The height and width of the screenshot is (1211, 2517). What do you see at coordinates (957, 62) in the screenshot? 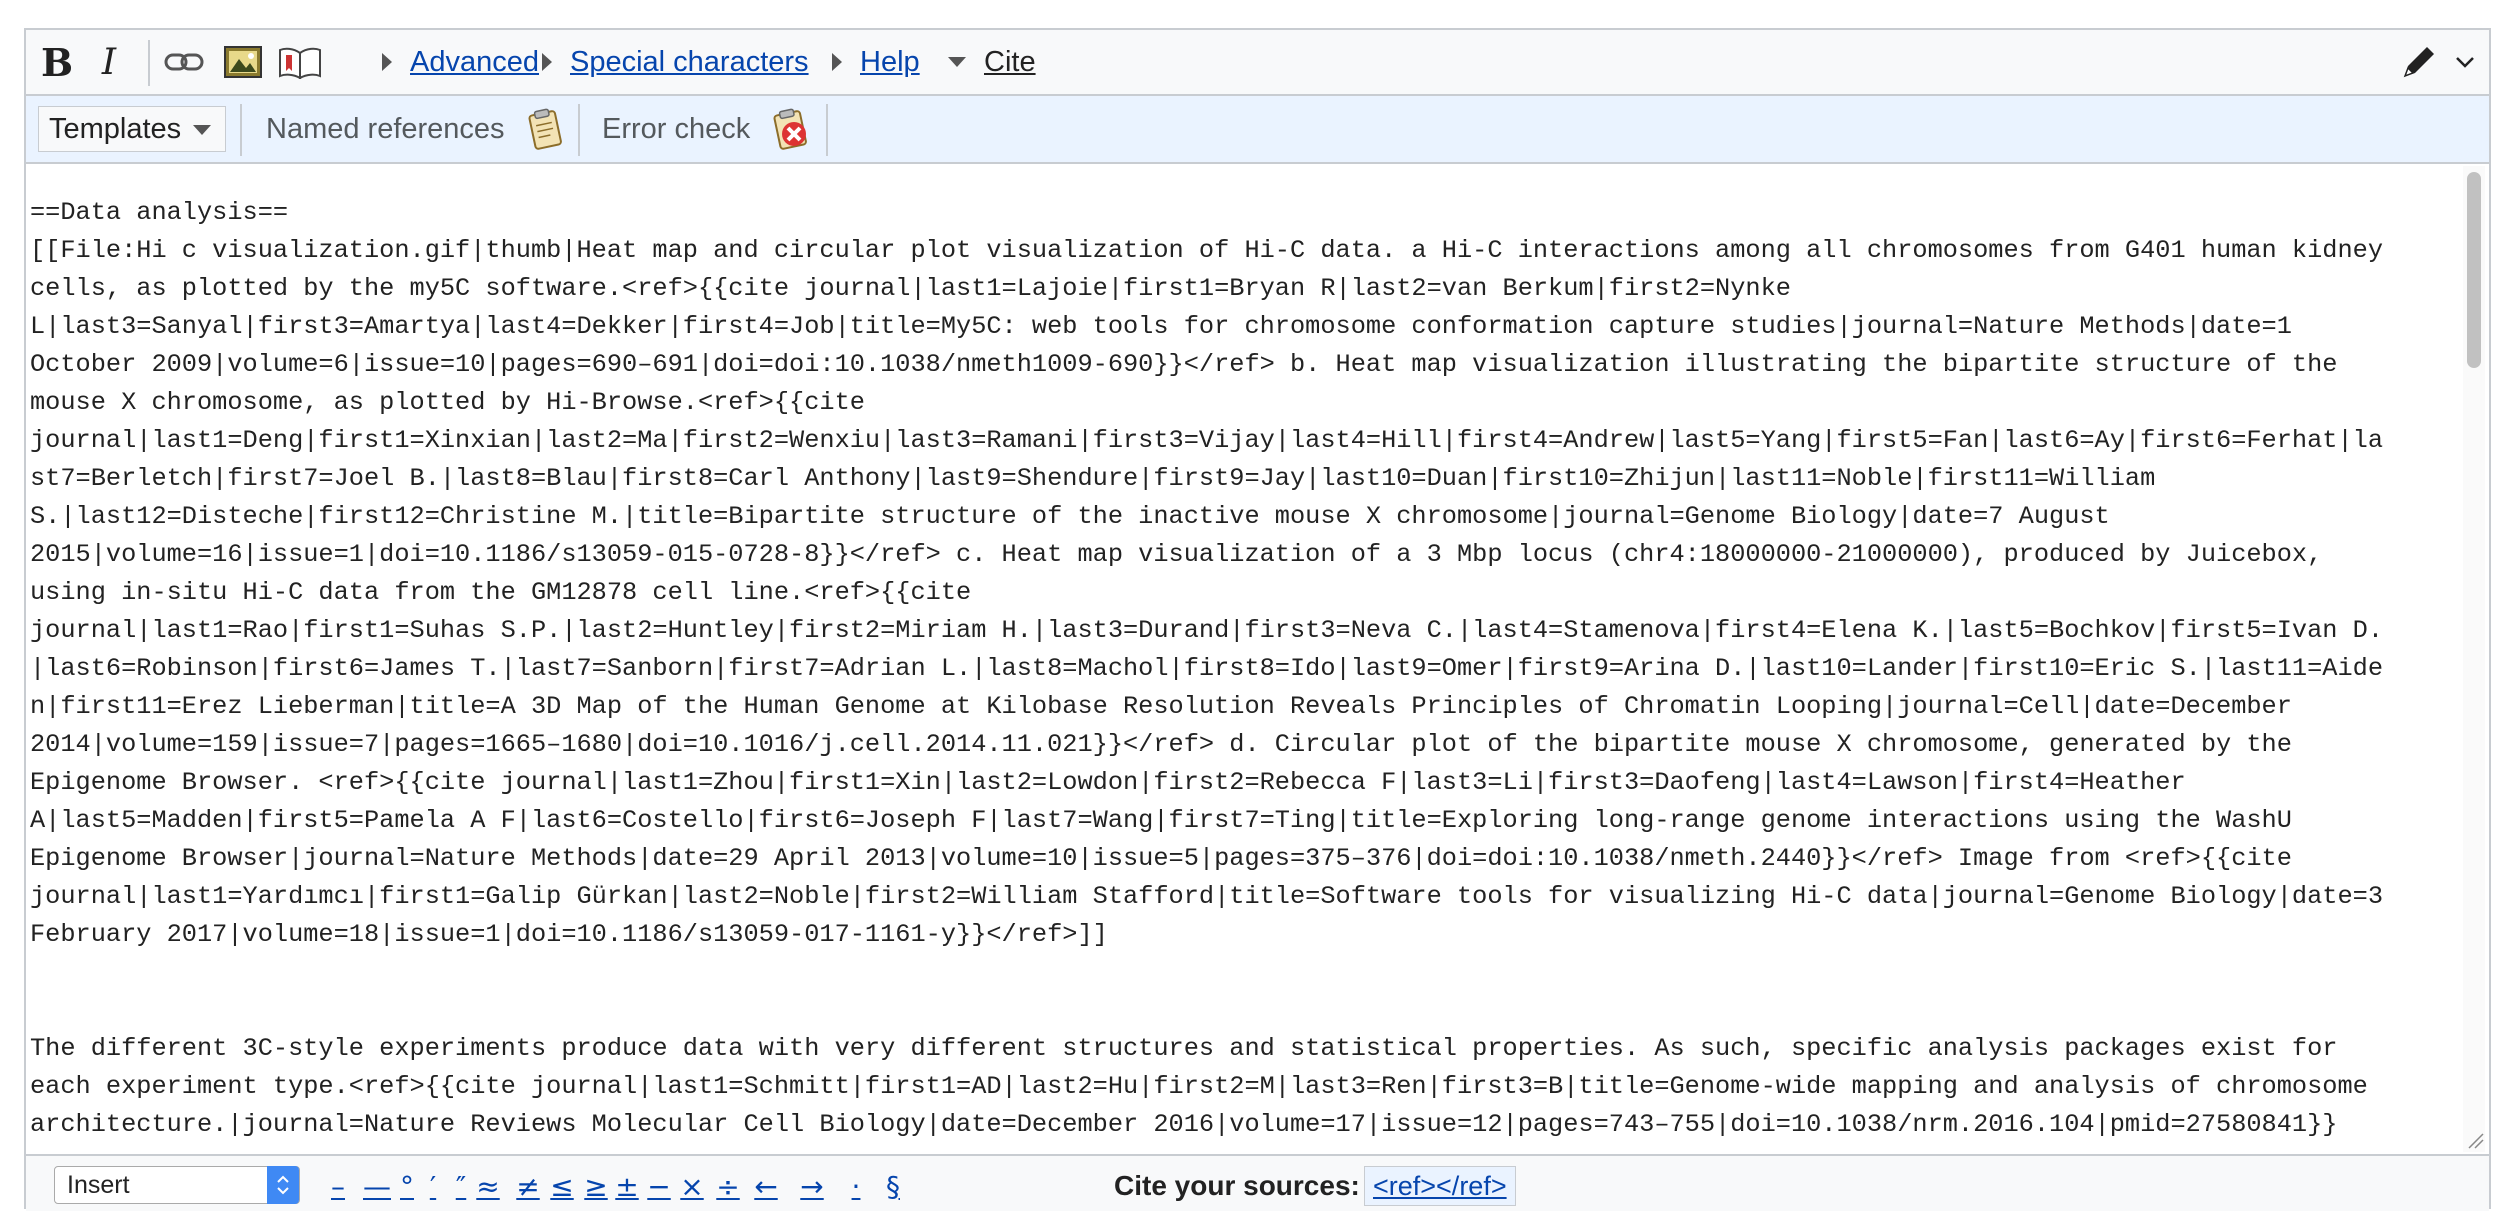
I see `triangle-down-icon` at bounding box center [957, 62].